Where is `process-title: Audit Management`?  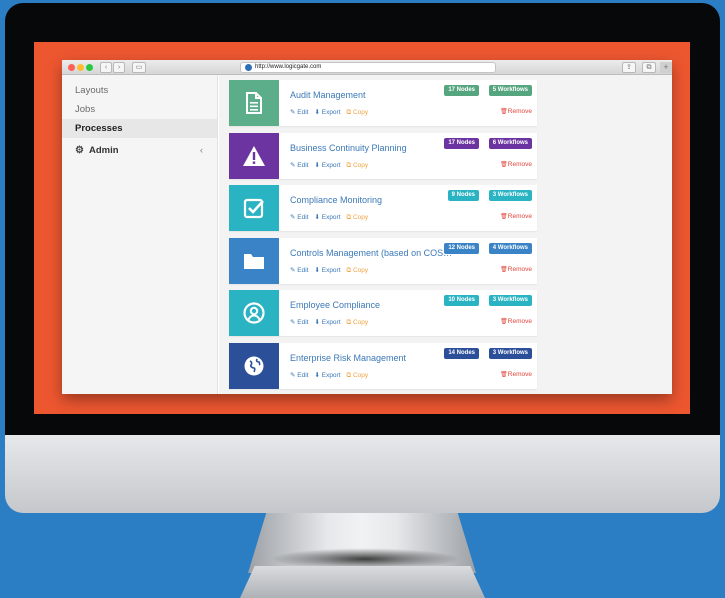
process-title: Audit Management is located at coordinates (372, 95).